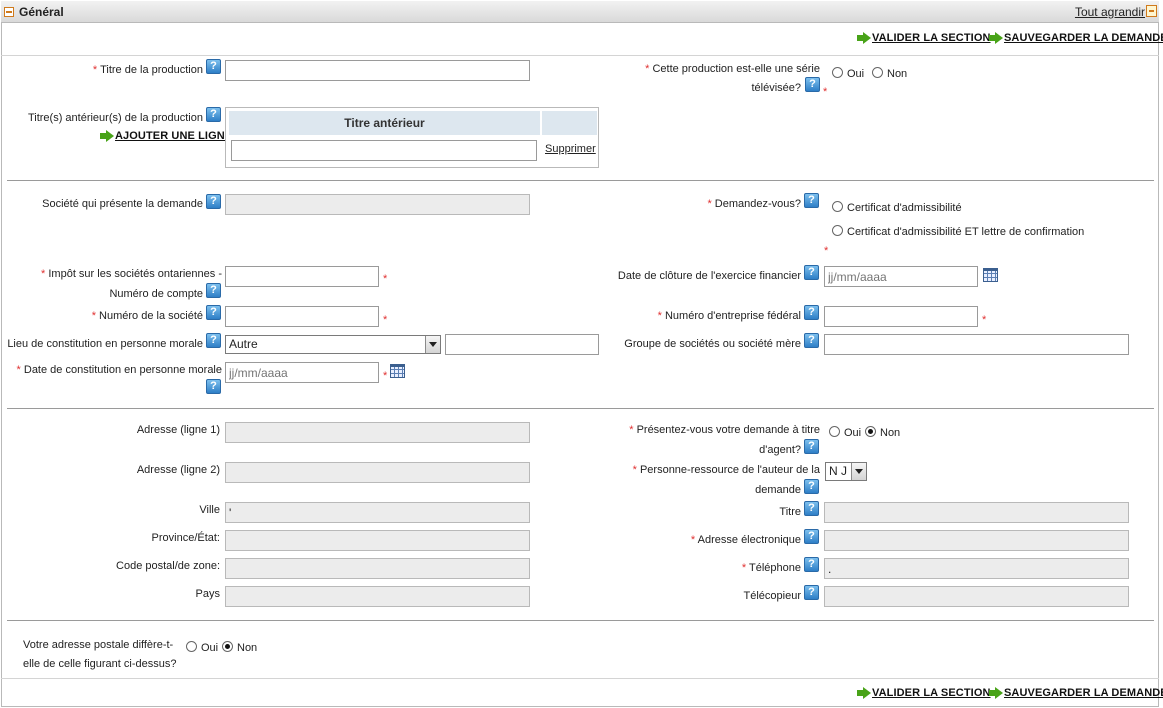 The width and height of the screenshot is (1163, 708). What do you see at coordinates (780, 450) in the screenshot?
I see `agent-label-line2: d'agent?` at bounding box center [780, 450].